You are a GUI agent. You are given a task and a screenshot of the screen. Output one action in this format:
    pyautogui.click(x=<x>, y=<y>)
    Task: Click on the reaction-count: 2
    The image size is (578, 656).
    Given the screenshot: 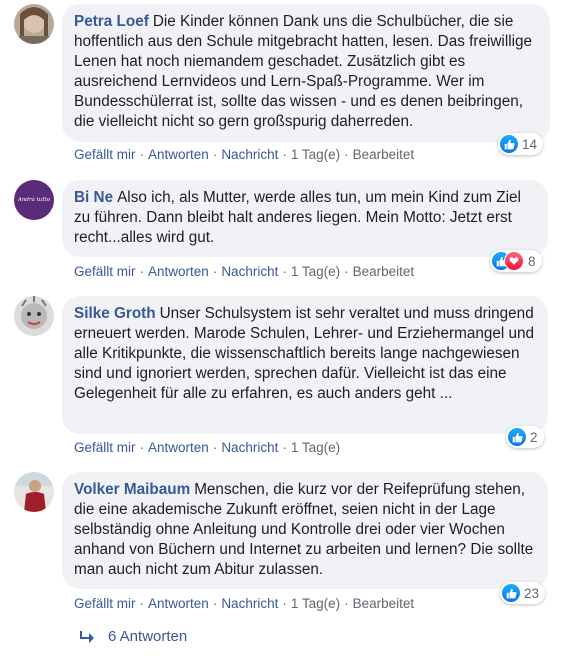 What is the action you would take?
    pyautogui.click(x=534, y=437)
    